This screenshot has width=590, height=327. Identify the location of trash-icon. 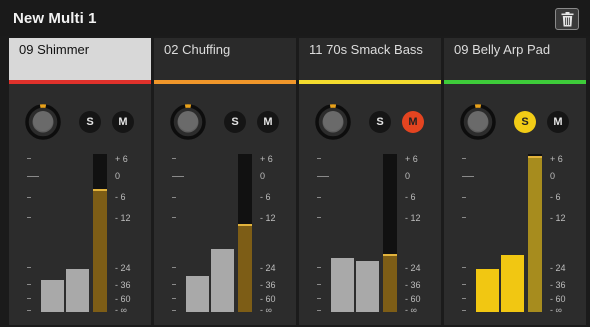
(567, 19).